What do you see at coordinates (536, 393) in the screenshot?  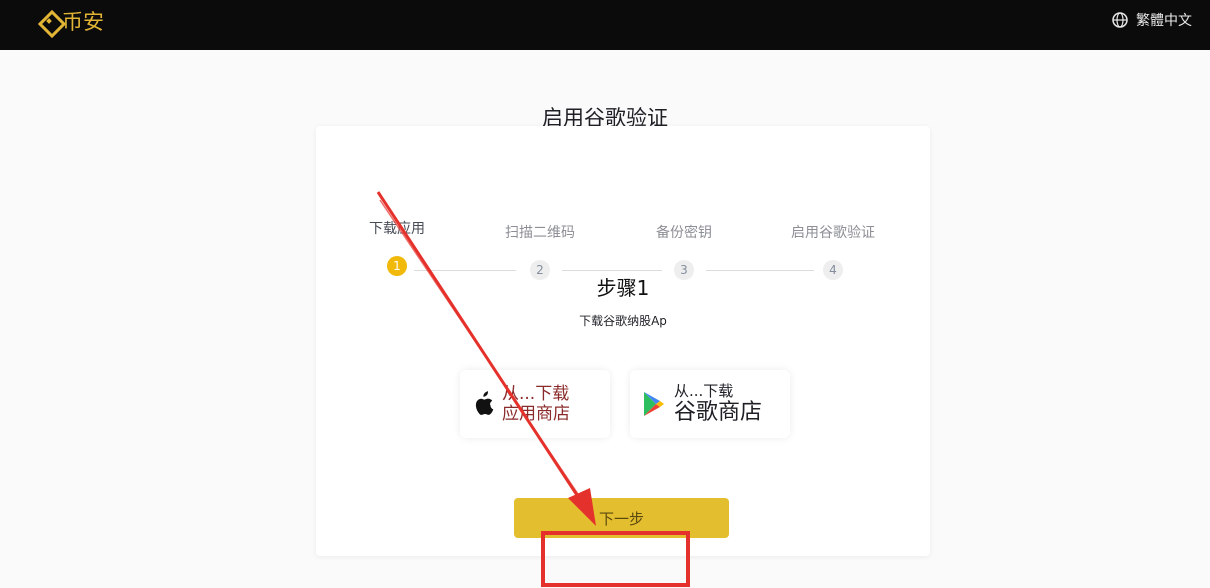 I see `app-store-line1: 从...下载` at bounding box center [536, 393].